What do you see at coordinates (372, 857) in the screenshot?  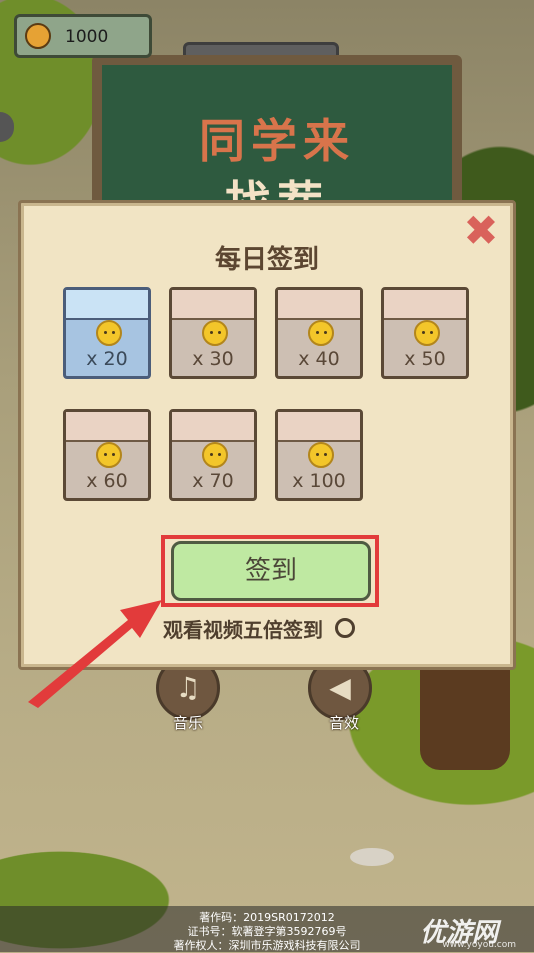 I see `rock-decoration` at bounding box center [372, 857].